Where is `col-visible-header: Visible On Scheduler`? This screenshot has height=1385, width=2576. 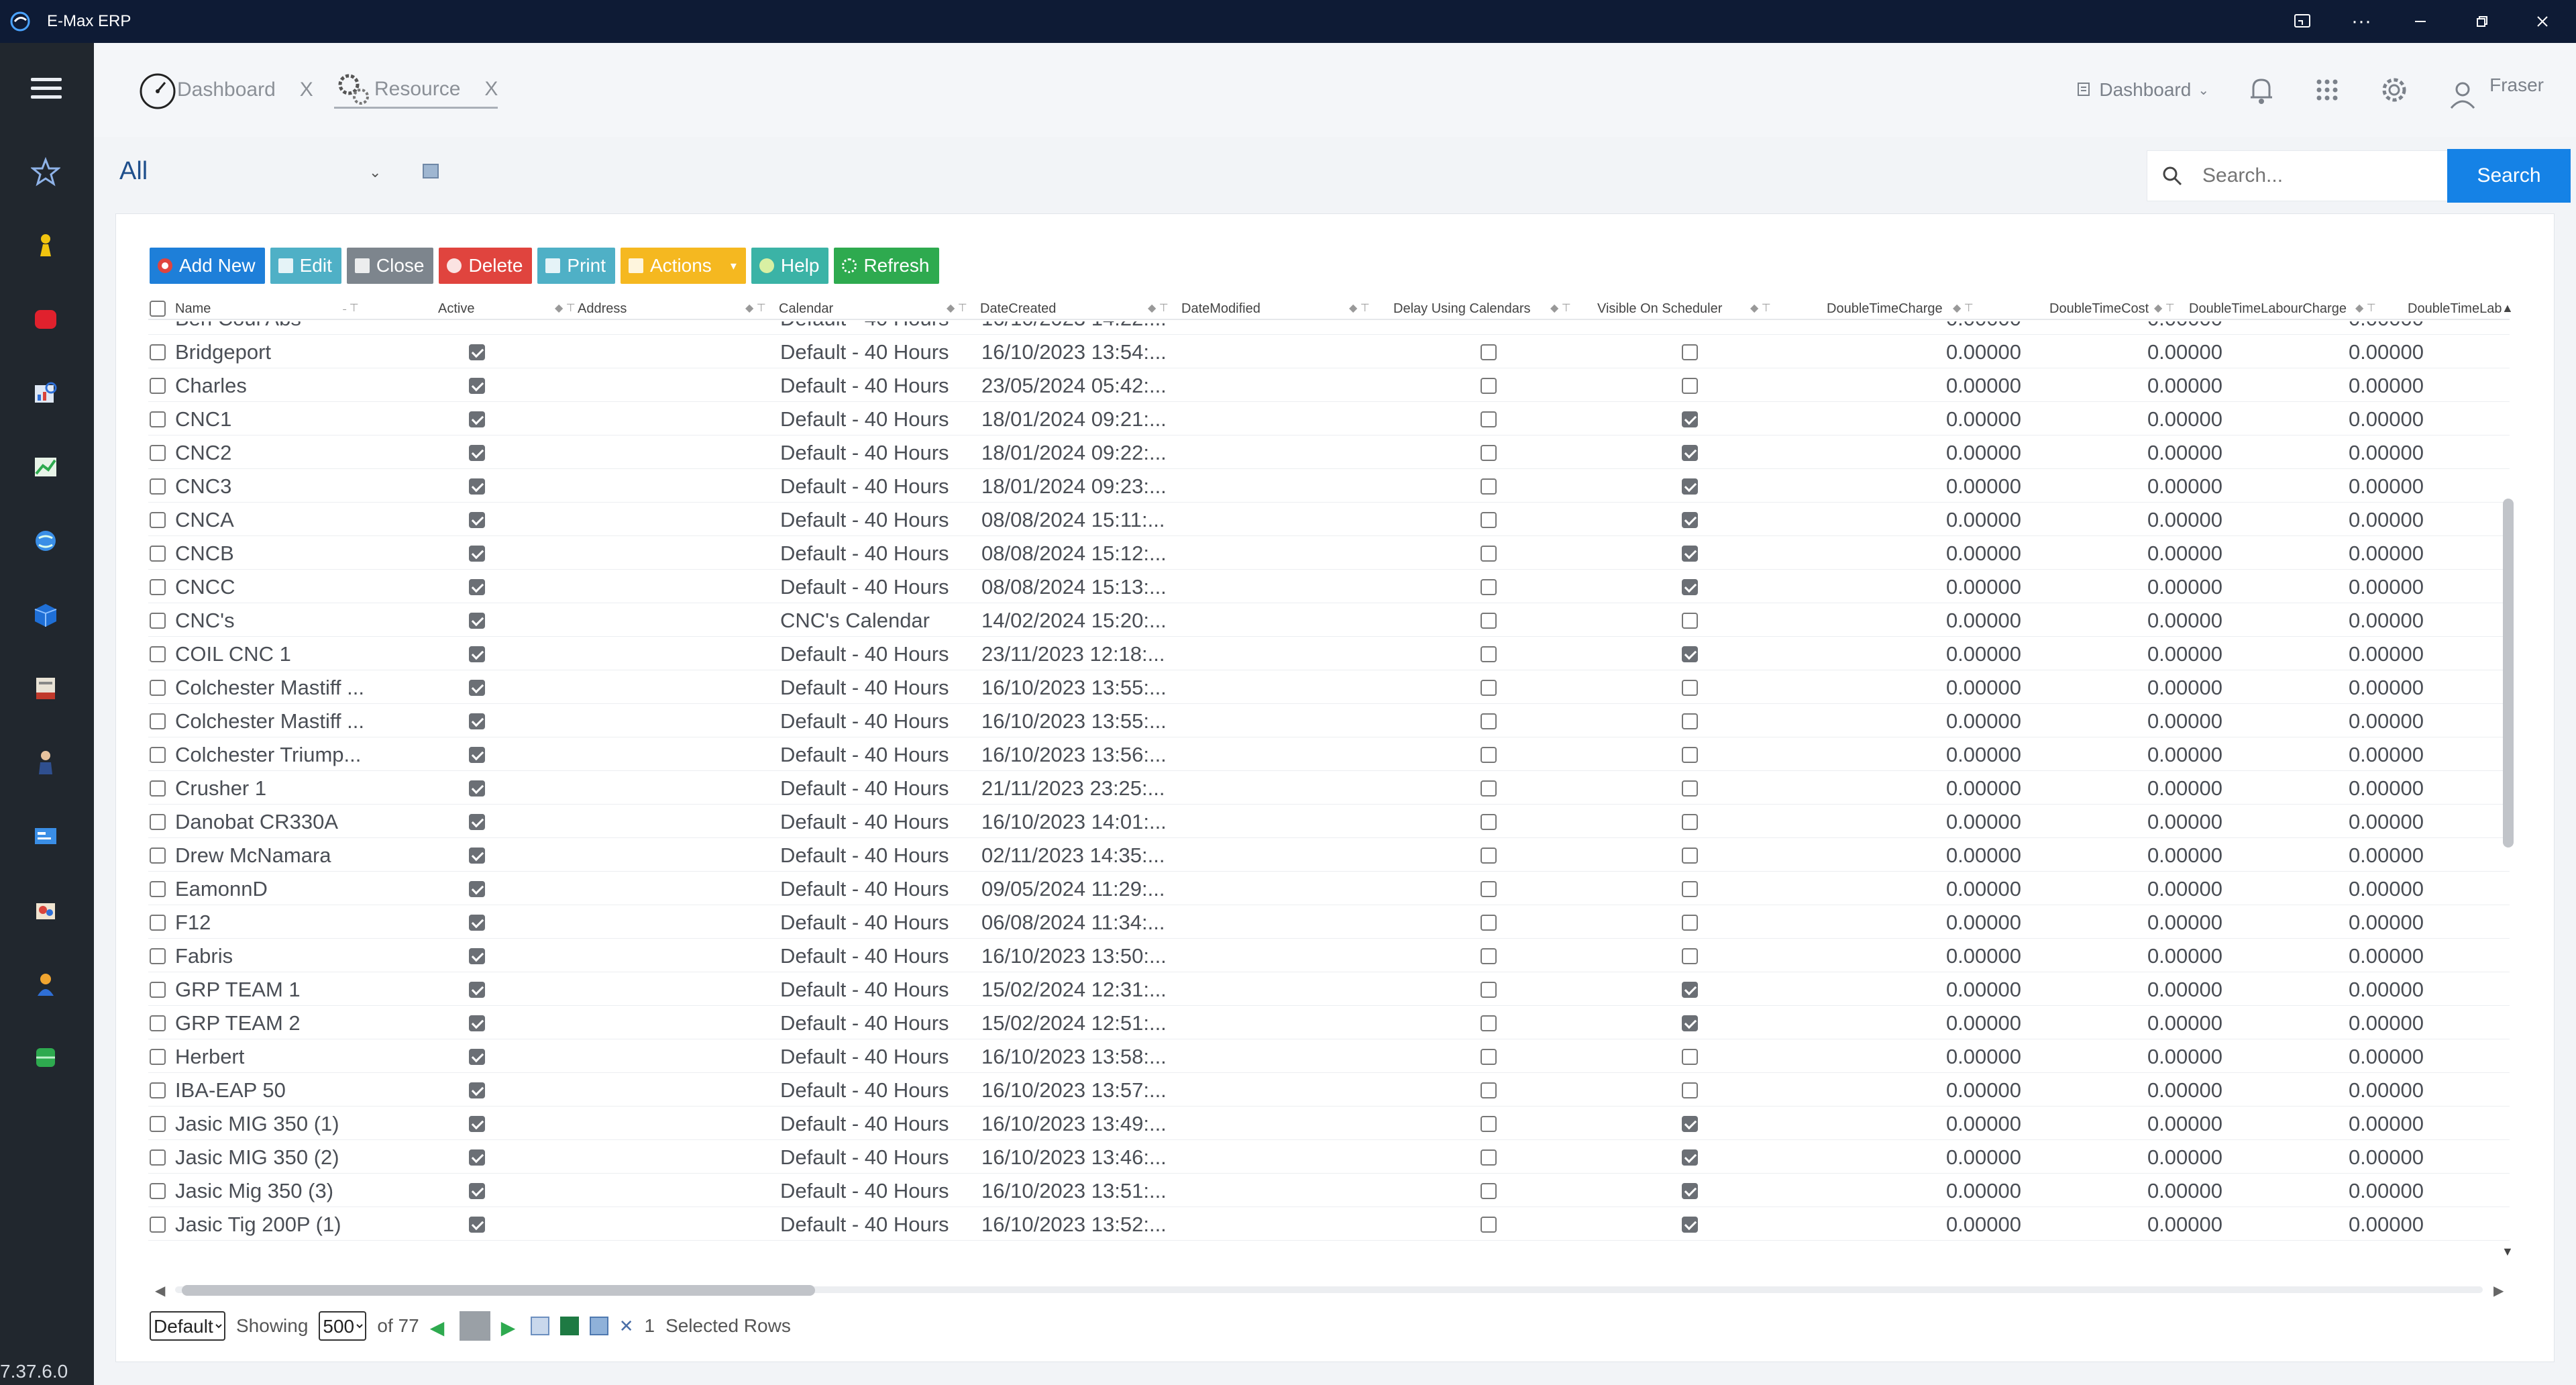 col-visible-header: Visible On Scheduler is located at coordinates (1659, 309).